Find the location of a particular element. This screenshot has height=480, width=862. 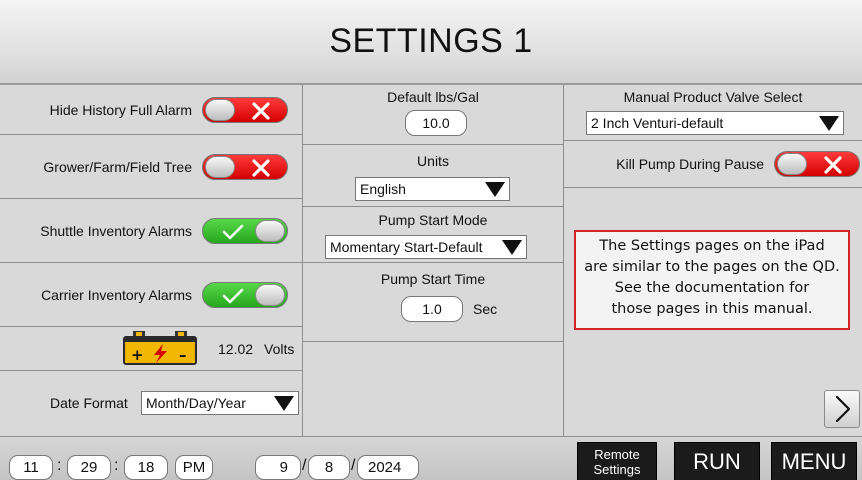

clock-hour: 11 is located at coordinates (31, 467).